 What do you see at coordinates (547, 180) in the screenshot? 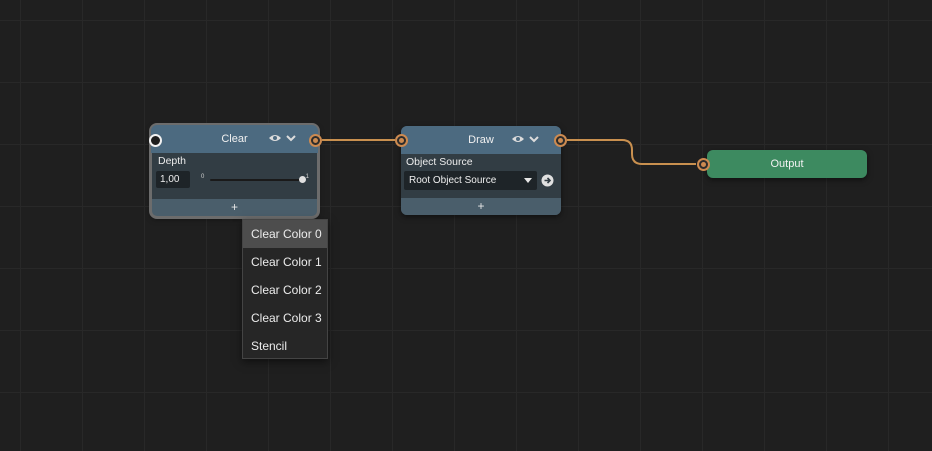
I see `refresh-icon` at bounding box center [547, 180].